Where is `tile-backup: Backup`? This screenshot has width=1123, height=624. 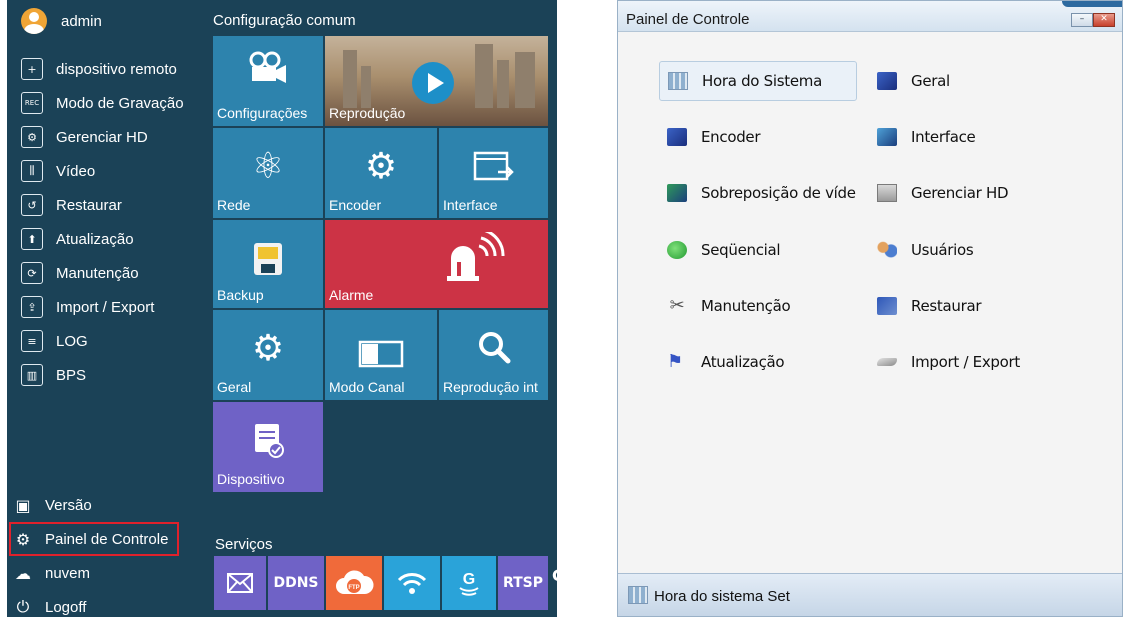 tile-backup: Backup is located at coordinates (268, 264).